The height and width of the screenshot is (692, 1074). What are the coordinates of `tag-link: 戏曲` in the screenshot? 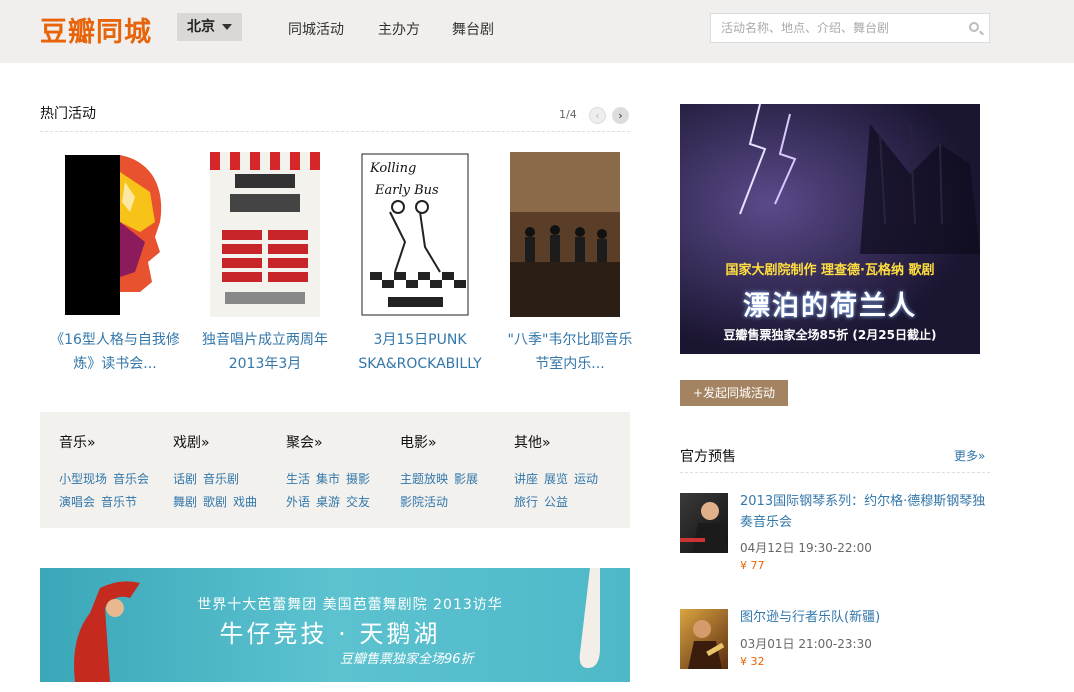 It's located at (245, 502).